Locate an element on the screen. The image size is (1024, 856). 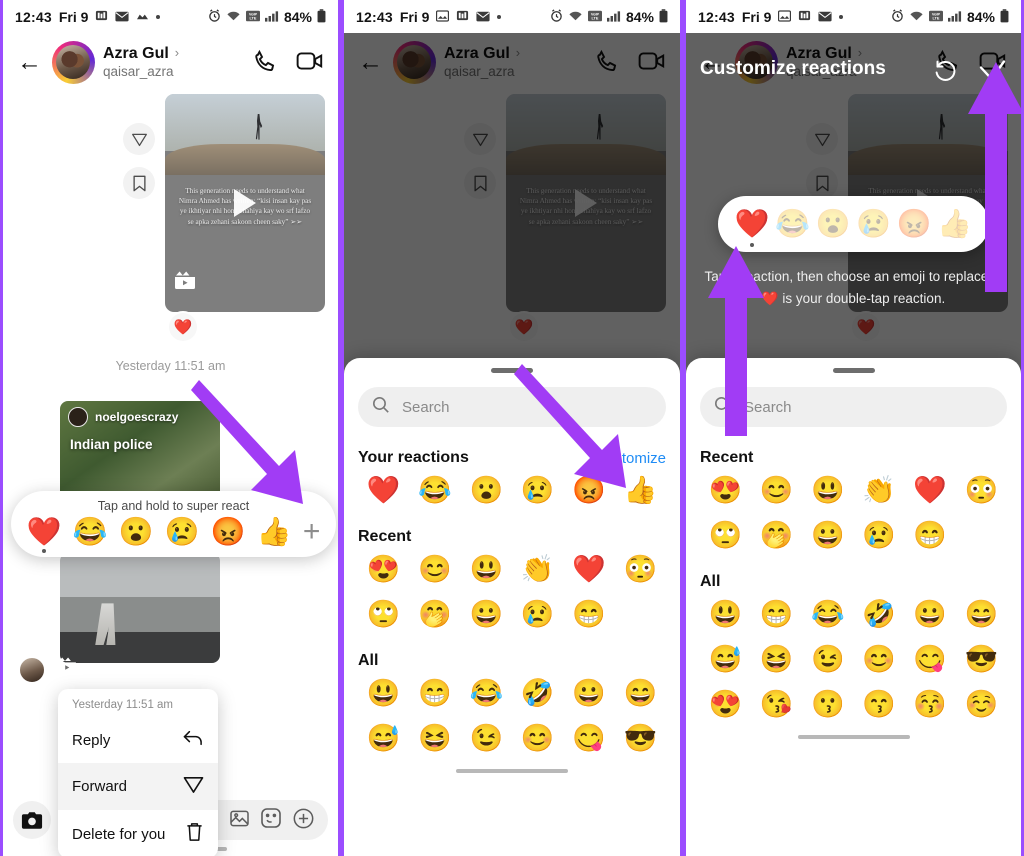
customize-reaction-bar: ❤️ 😂 😮 😢 😡 👍 is located at coordinates (853, 224).